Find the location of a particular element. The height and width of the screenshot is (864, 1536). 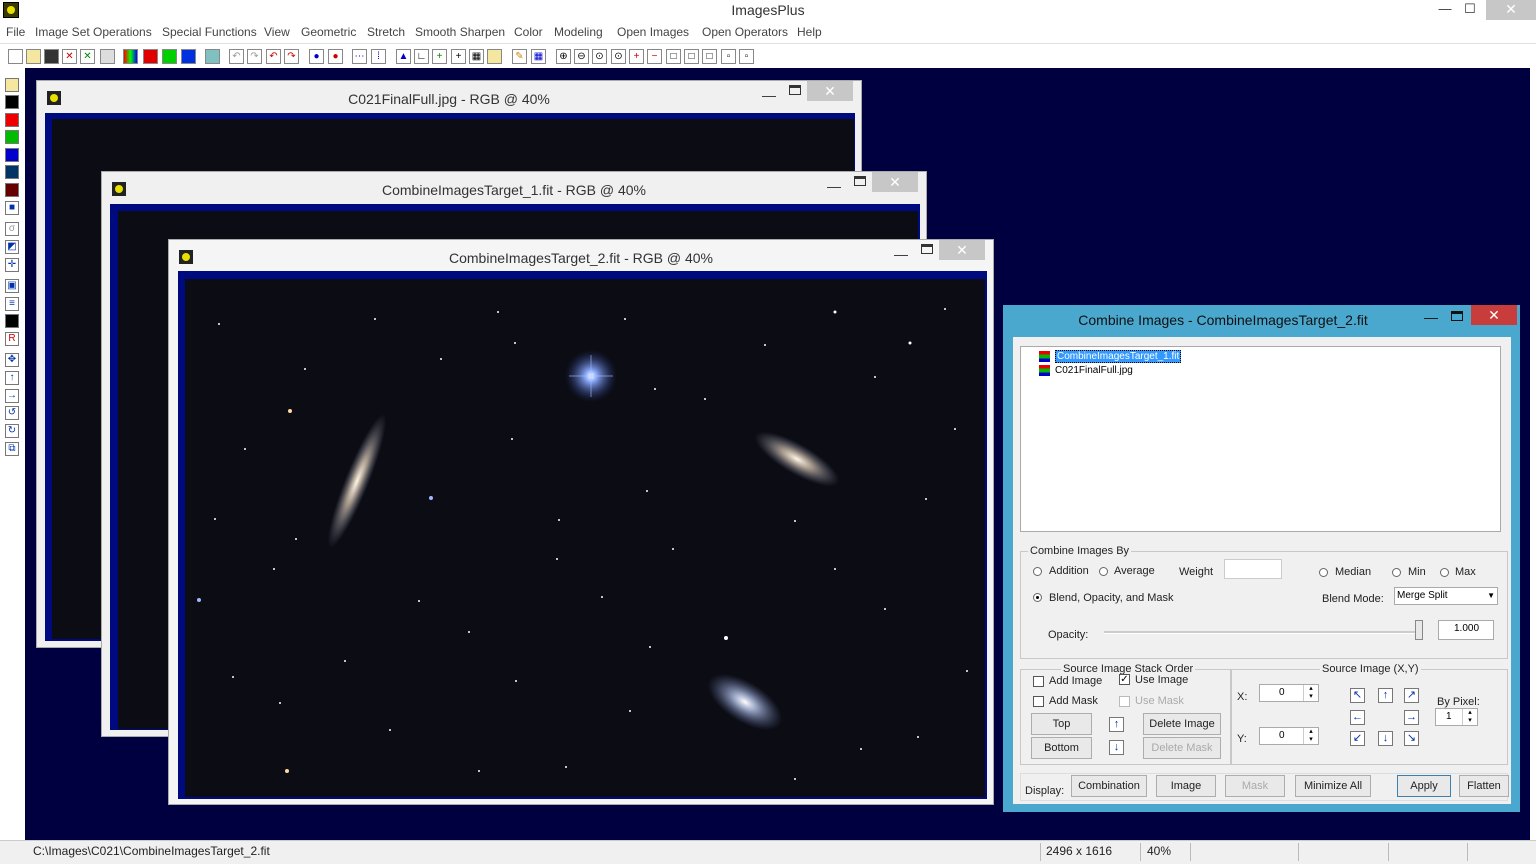

tool-up-arrow-icon: ↑ is located at coordinates (12, 378).